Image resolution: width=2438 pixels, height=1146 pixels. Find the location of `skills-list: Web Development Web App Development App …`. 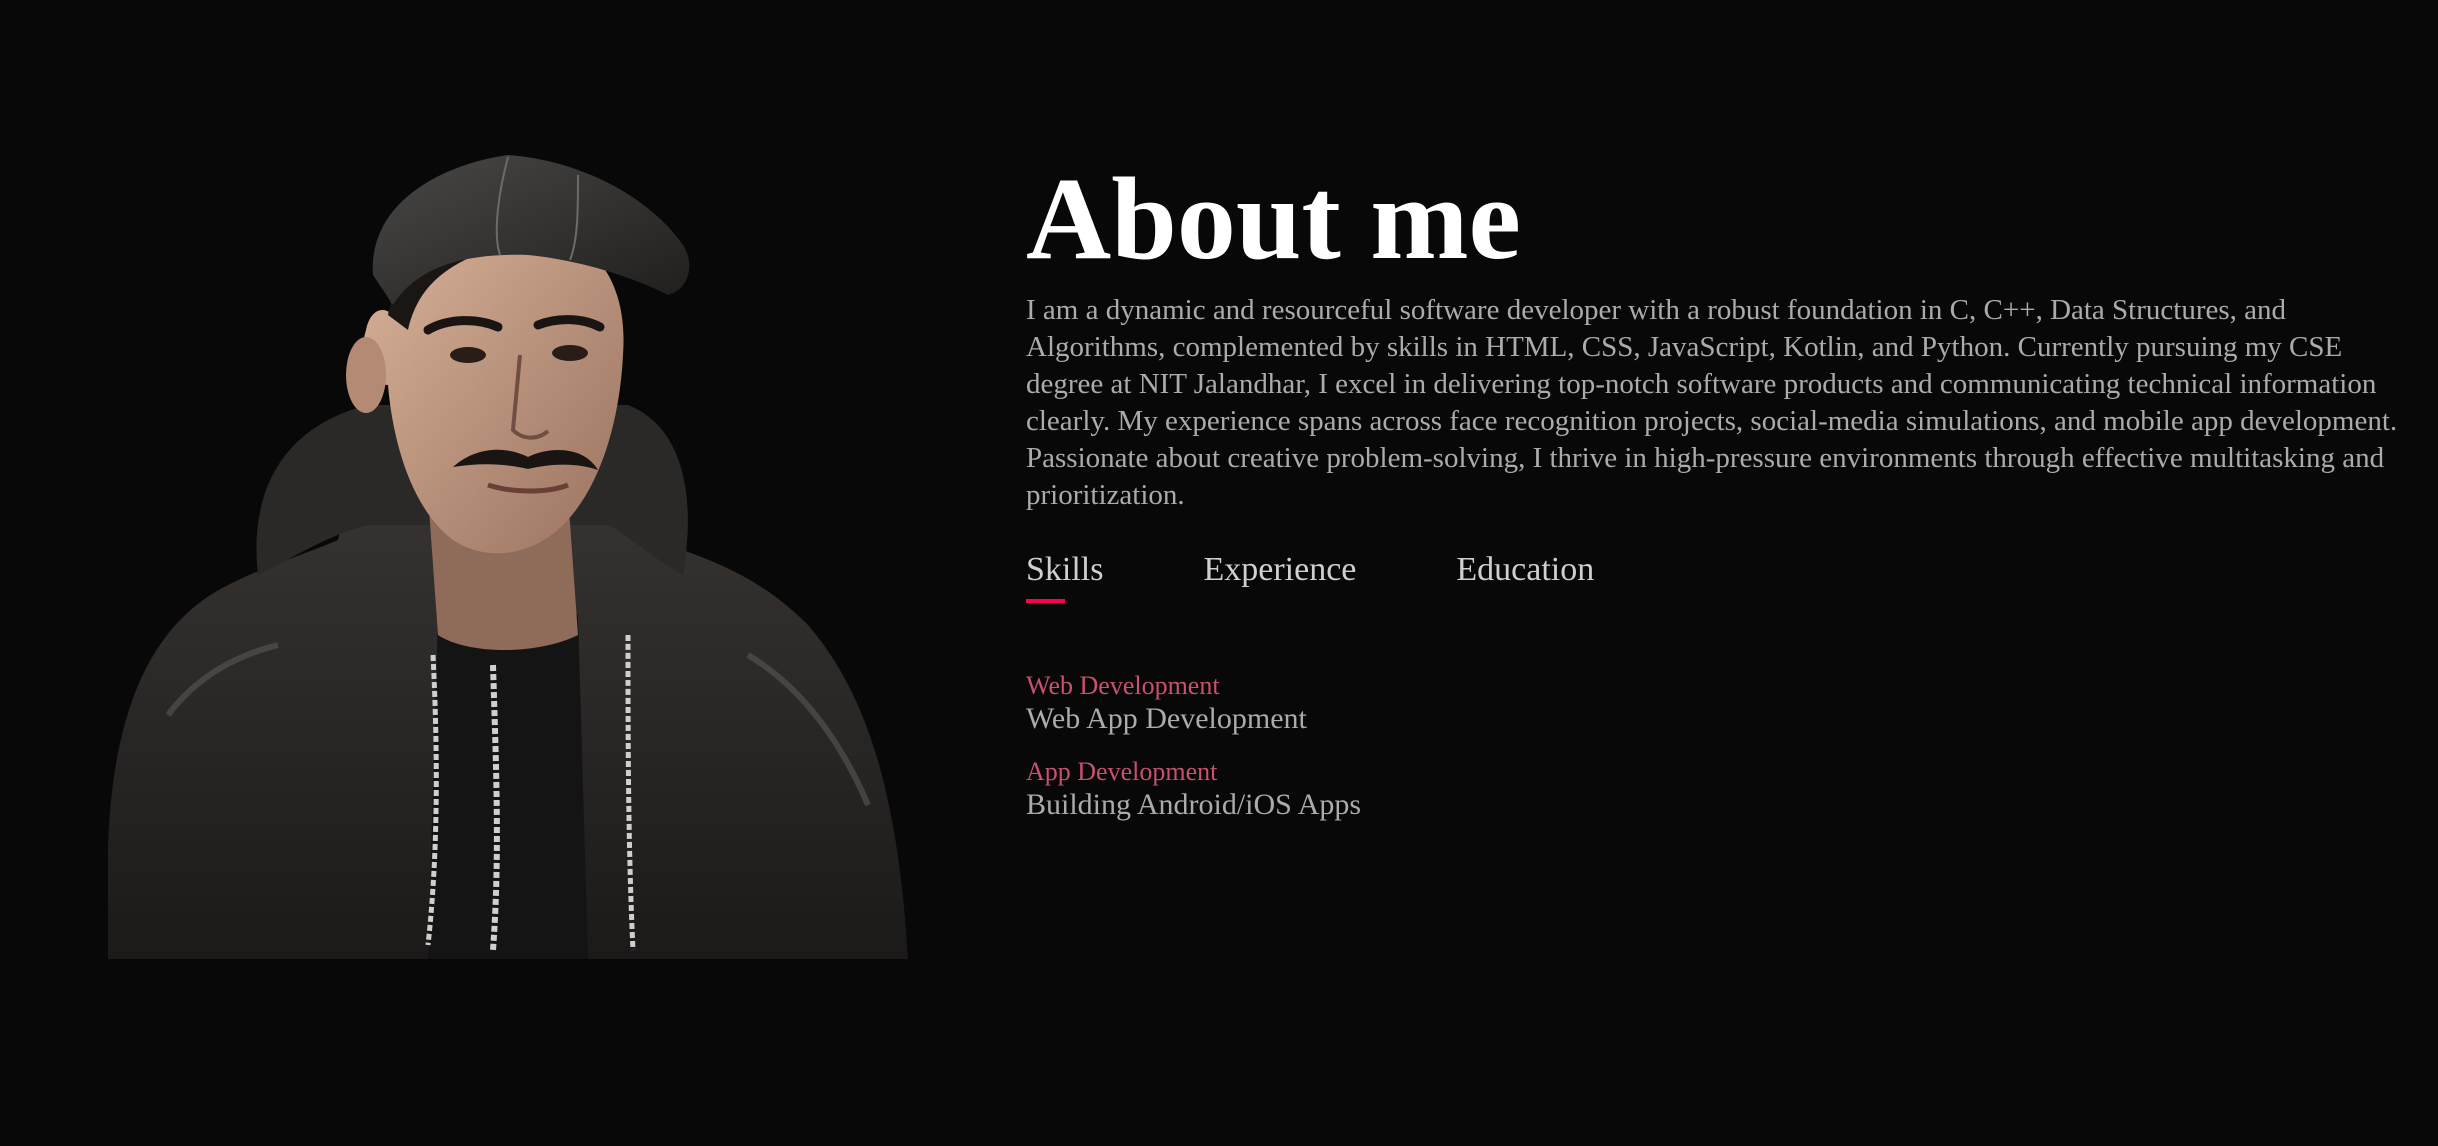

skills-list: Web Development Web App Development App … is located at coordinates (1716, 747).